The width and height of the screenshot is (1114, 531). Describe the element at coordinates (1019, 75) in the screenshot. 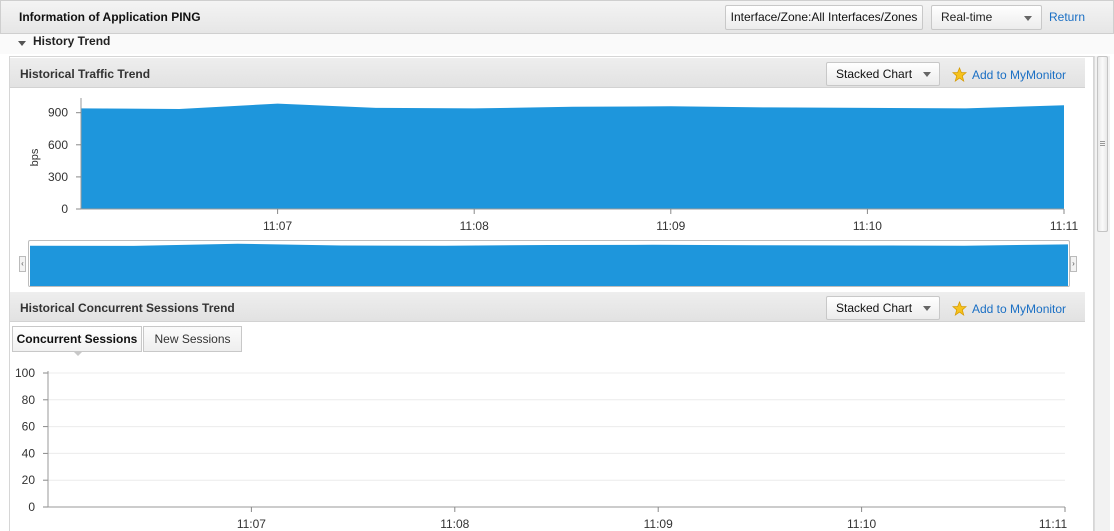

I see `traffic-add-to-mymonitor-label: Add to MyMonitor` at that location.